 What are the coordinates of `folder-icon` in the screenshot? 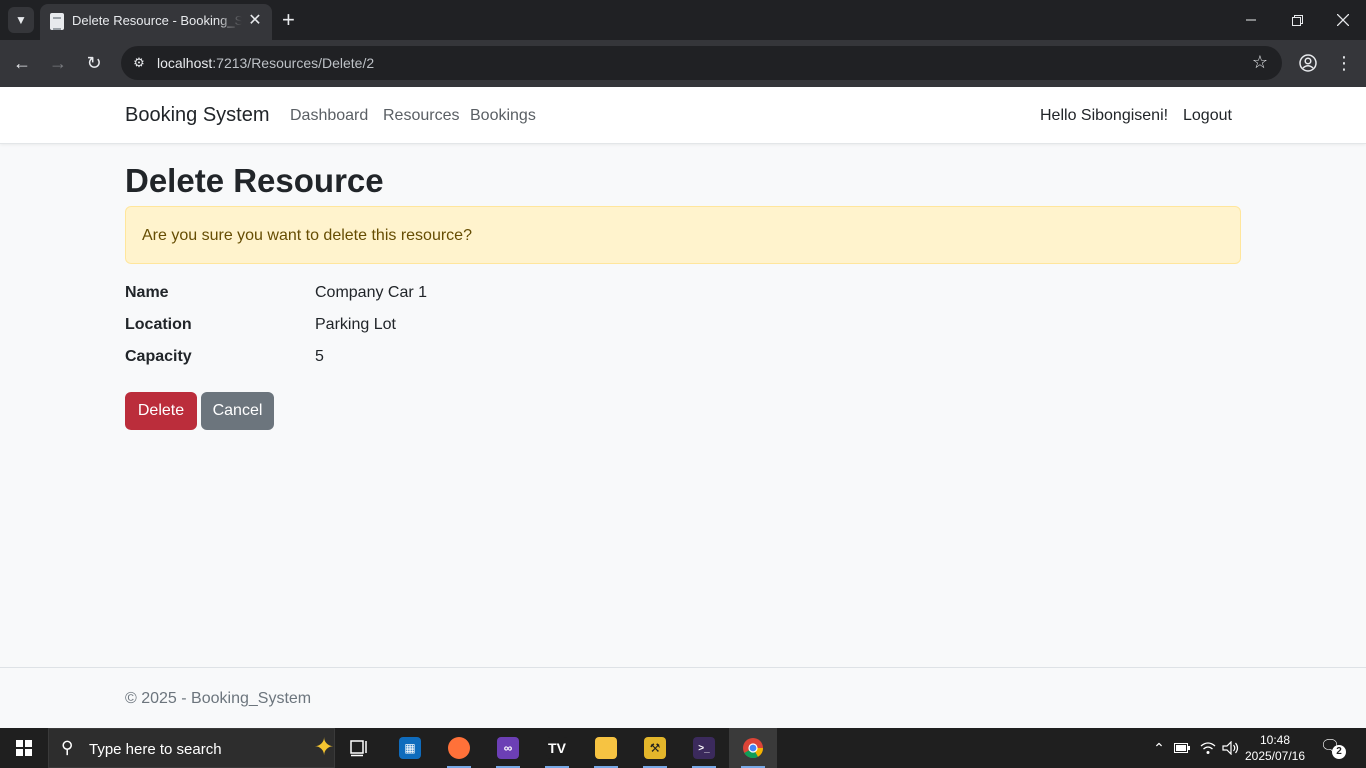 It's located at (606, 748).